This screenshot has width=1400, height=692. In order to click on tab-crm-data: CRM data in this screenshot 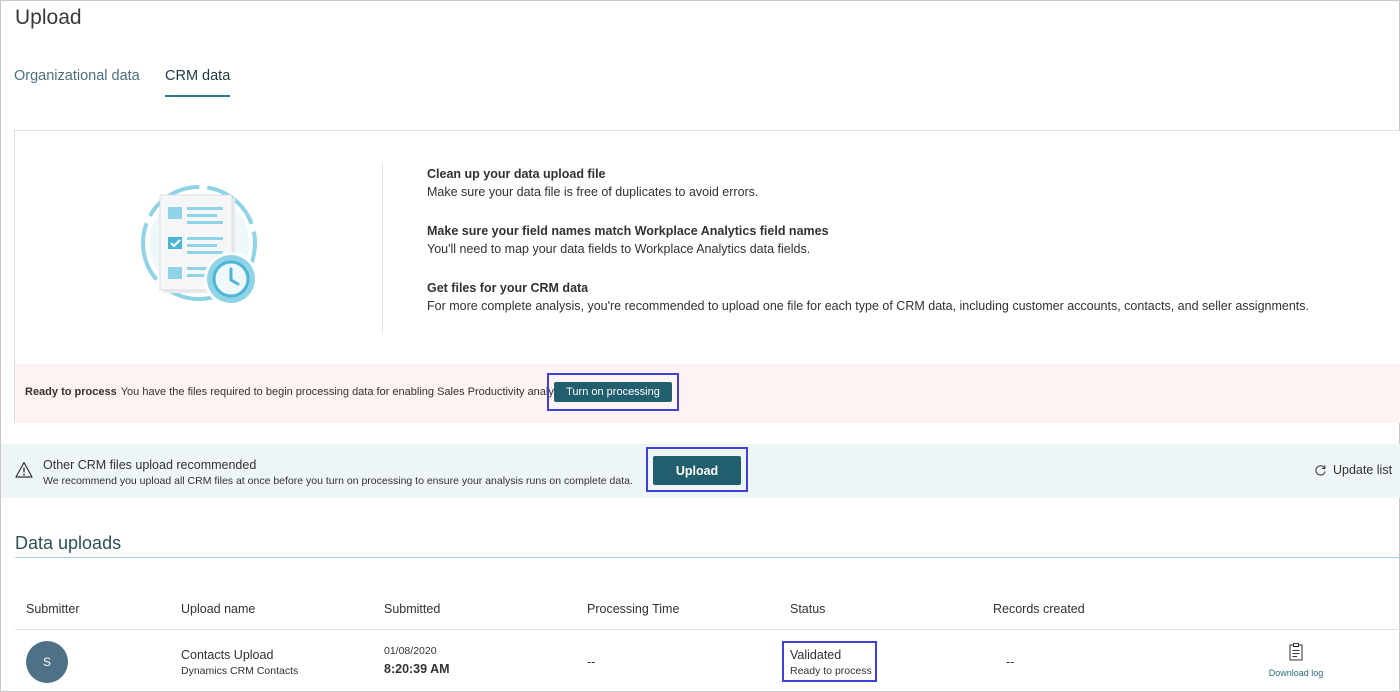, I will do `click(198, 82)`.